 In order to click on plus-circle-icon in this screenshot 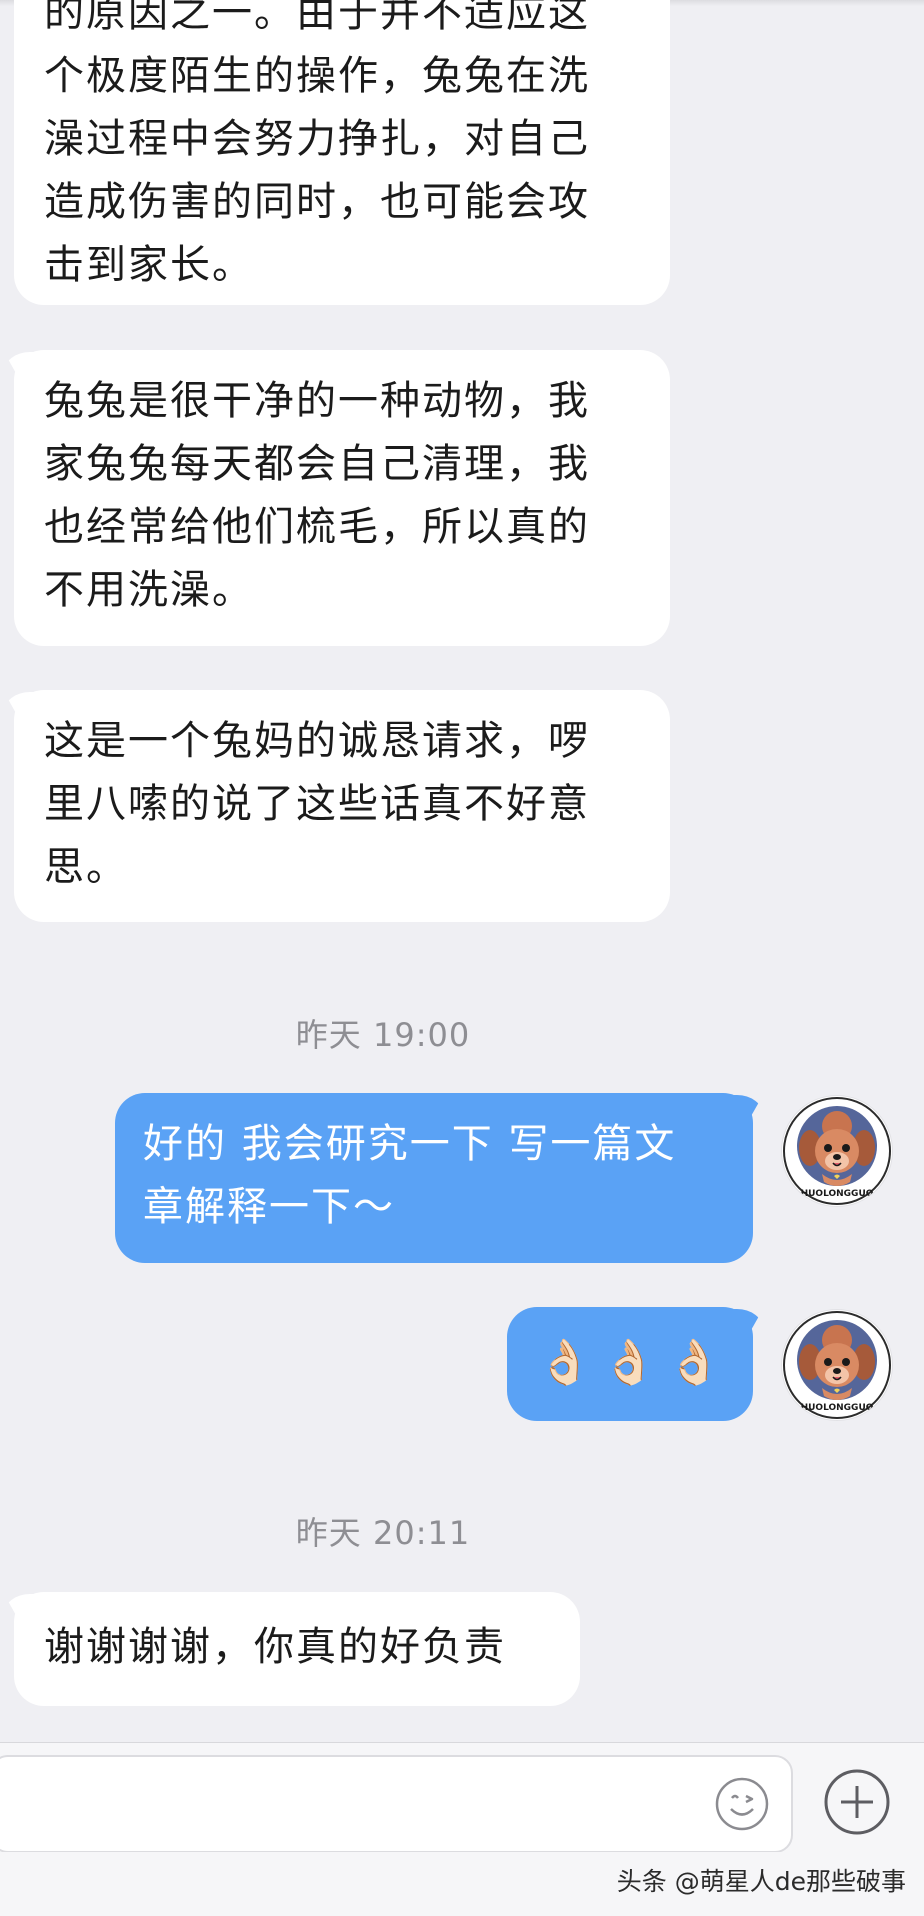, I will do `click(857, 1802)`.